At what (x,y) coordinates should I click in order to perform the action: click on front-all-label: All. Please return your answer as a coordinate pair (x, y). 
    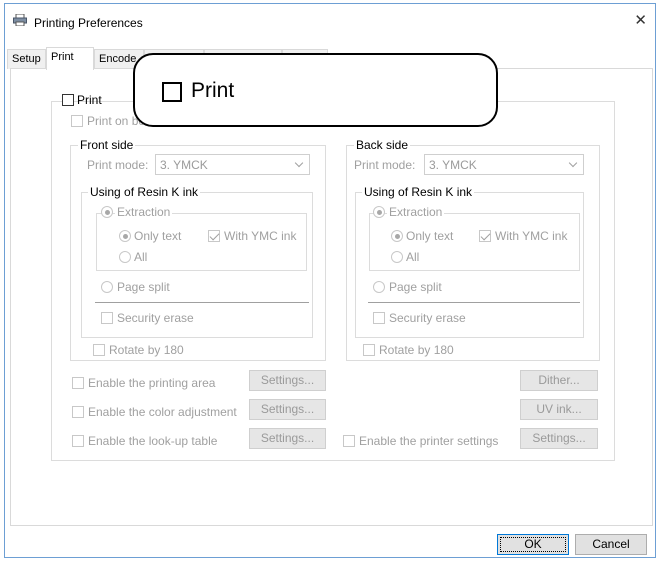
    Looking at the image, I should click on (141, 257).